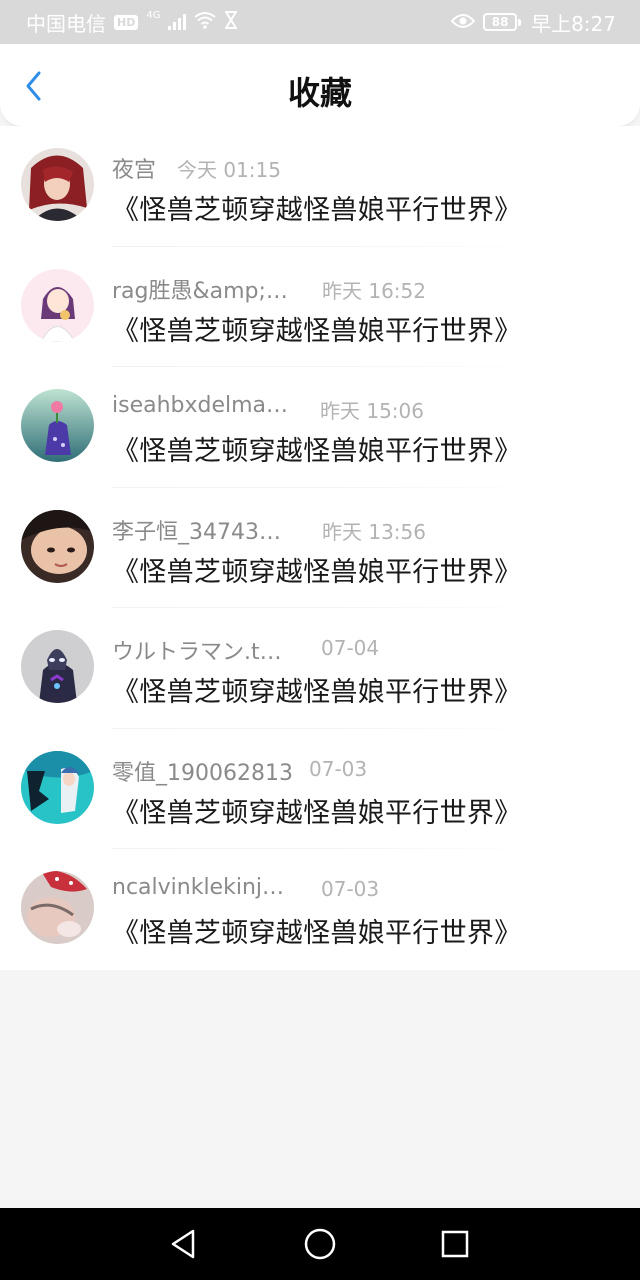 The image size is (640, 1280). What do you see at coordinates (320, 909) in the screenshot?
I see `list-item: ncalvinklekinje… 07-03 《怪兽芝顿穿越怪兽娘平行世界》` at bounding box center [320, 909].